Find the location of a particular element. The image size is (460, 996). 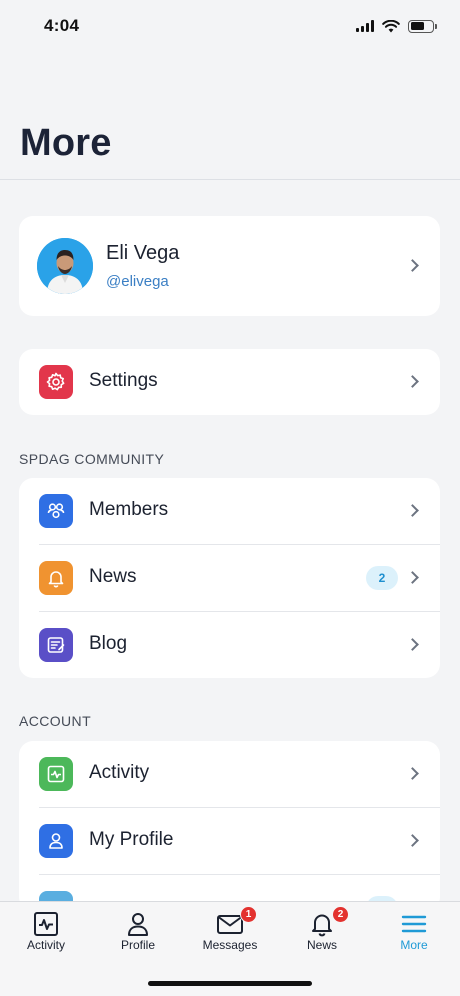

messages-badge: 1 is located at coordinates (248, 914).